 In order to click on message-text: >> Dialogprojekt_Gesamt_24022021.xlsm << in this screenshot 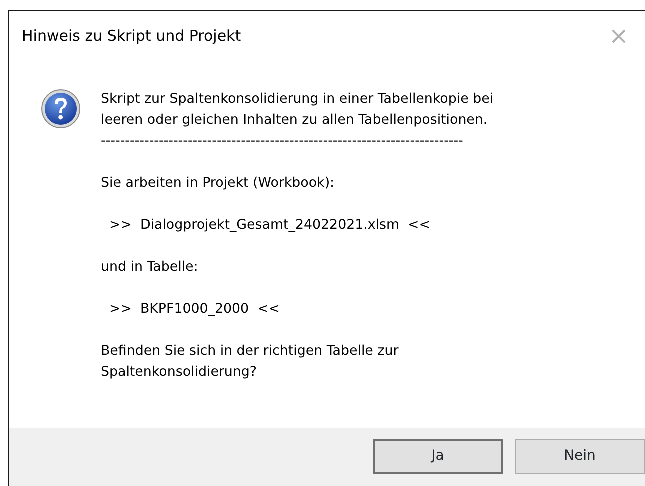, I will do `click(270, 226)`.